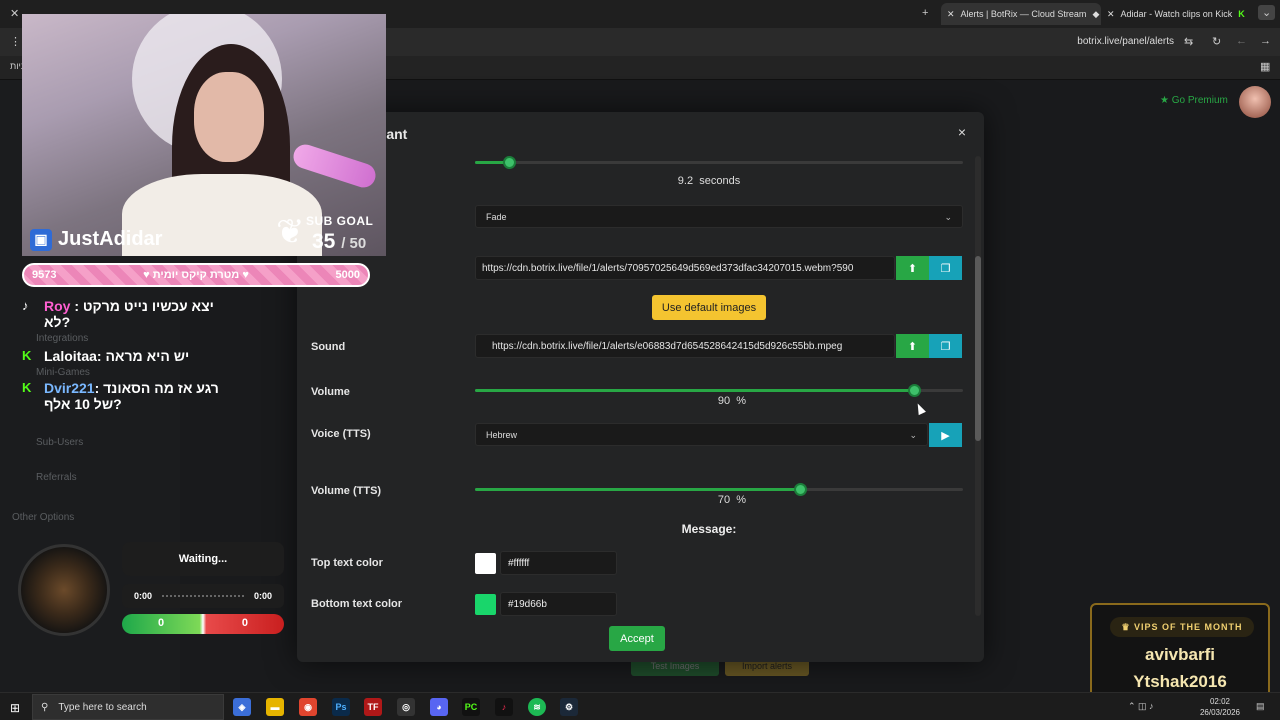  I want to click on tab-adidar: ✕ Adidar - Watch clips on Kick K, so click(1176, 14).